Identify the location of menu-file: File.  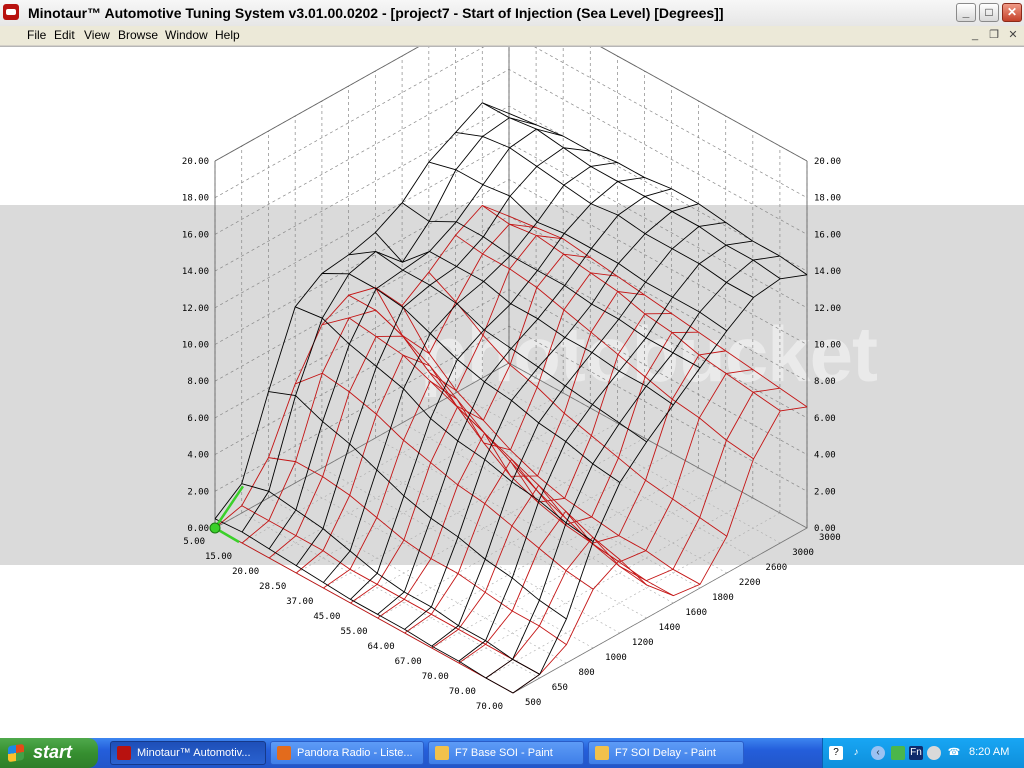
(36, 35).